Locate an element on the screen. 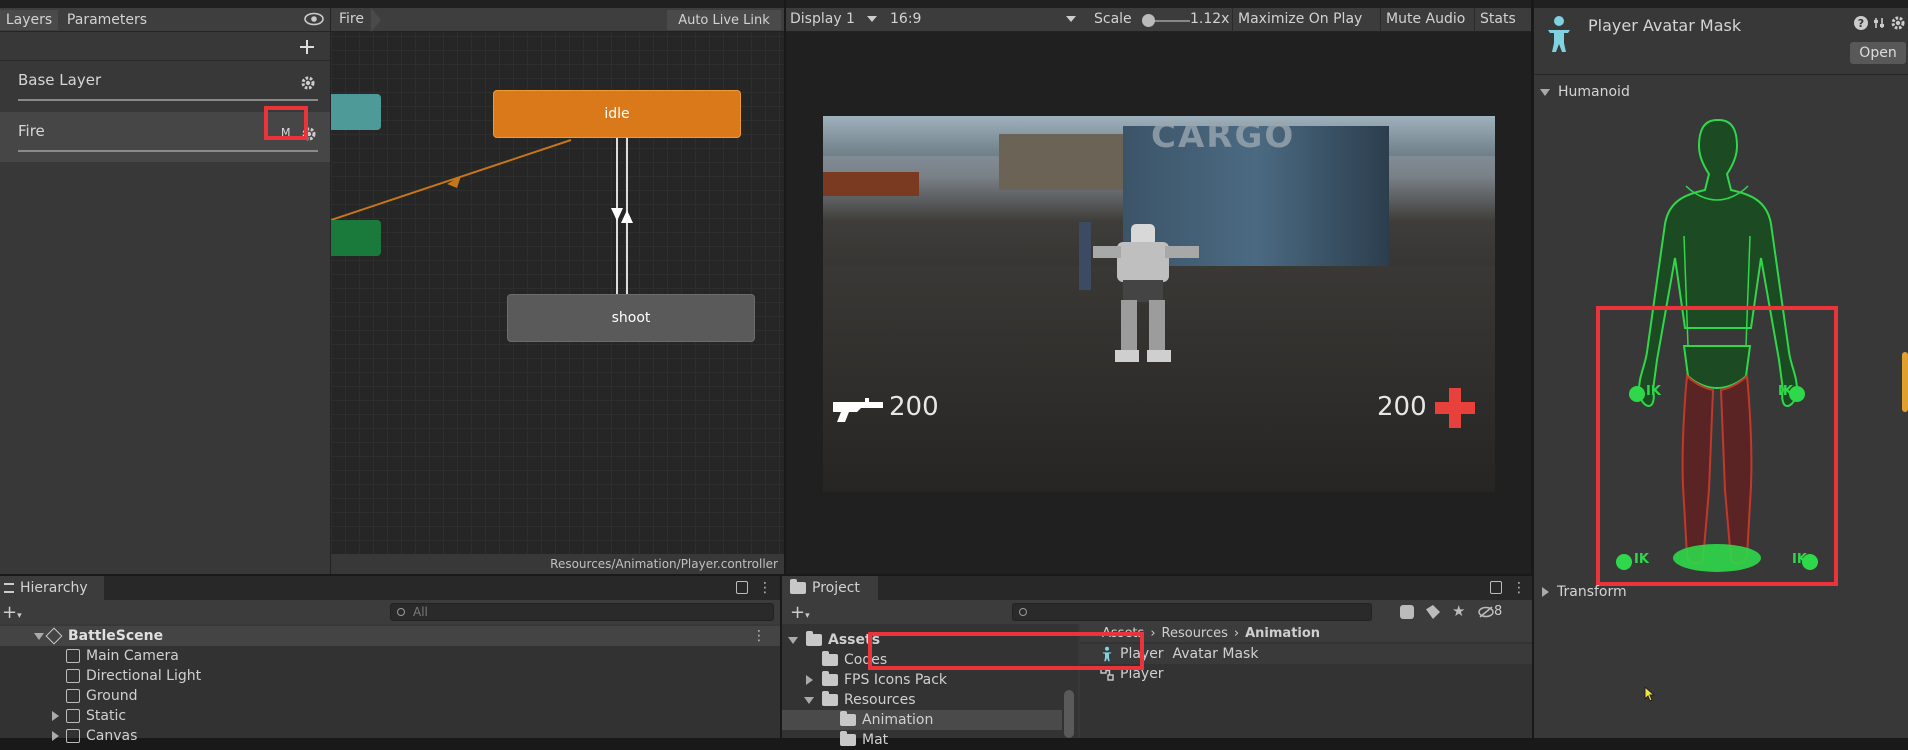 The height and width of the screenshot is (750, 1908). highlight-avatar-mask-asset is located at coordinates (1006, 651).